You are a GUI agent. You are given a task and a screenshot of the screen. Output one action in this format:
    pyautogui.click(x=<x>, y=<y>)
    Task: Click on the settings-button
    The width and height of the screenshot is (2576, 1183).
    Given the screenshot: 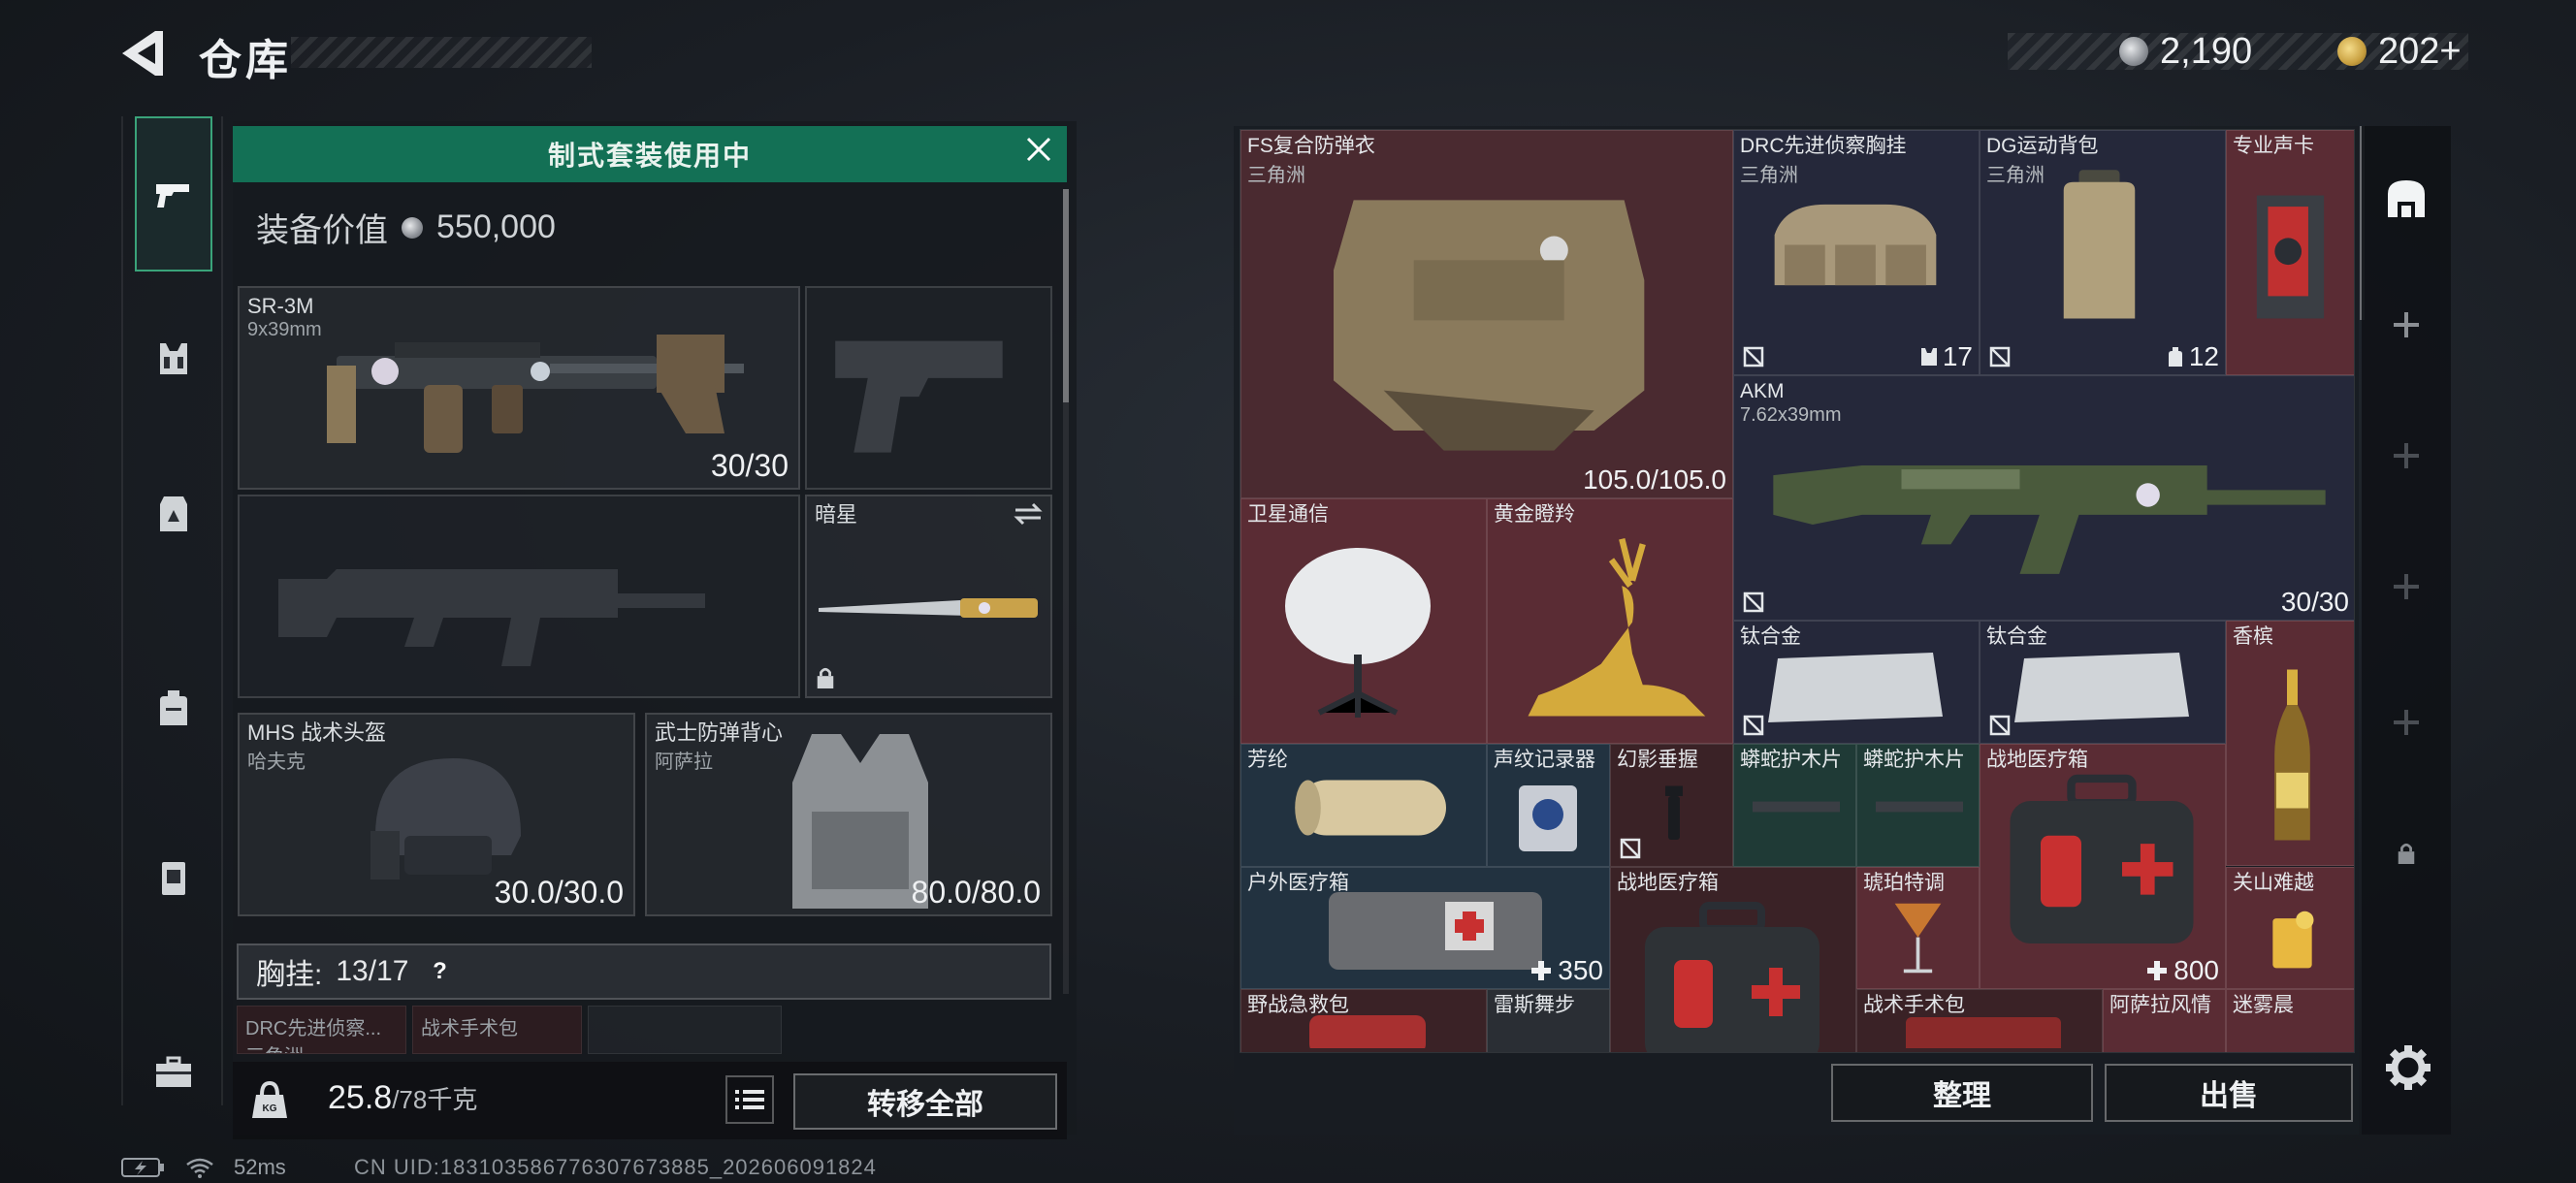 What is the action you would take?
    pyautogui.click(x=2408, y=1067)
    